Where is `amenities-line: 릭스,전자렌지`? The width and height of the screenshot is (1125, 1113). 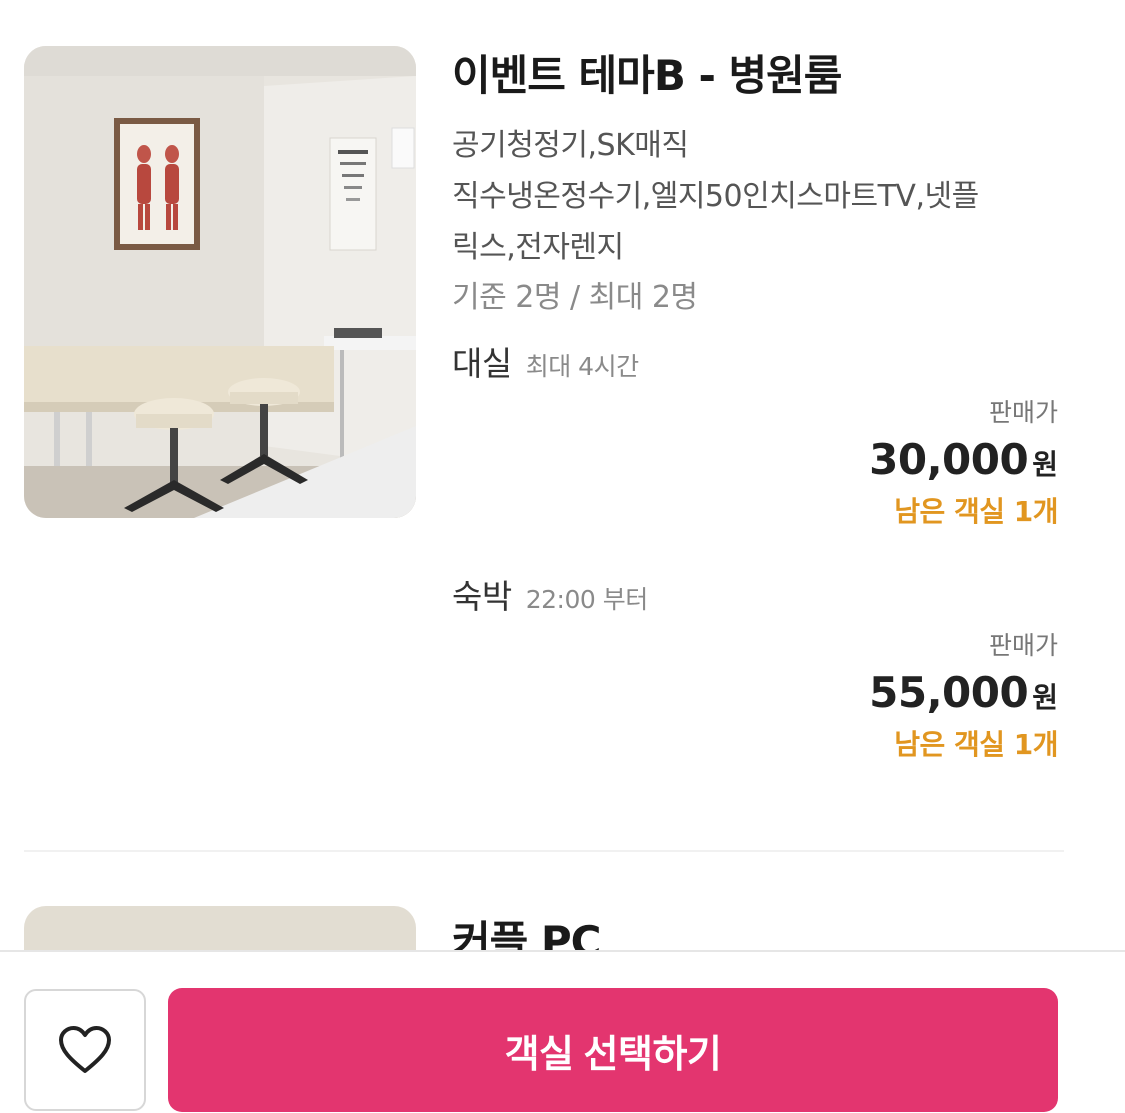 amenities-line: 릭스,전자렌지 is located at coordinates (538, 247).